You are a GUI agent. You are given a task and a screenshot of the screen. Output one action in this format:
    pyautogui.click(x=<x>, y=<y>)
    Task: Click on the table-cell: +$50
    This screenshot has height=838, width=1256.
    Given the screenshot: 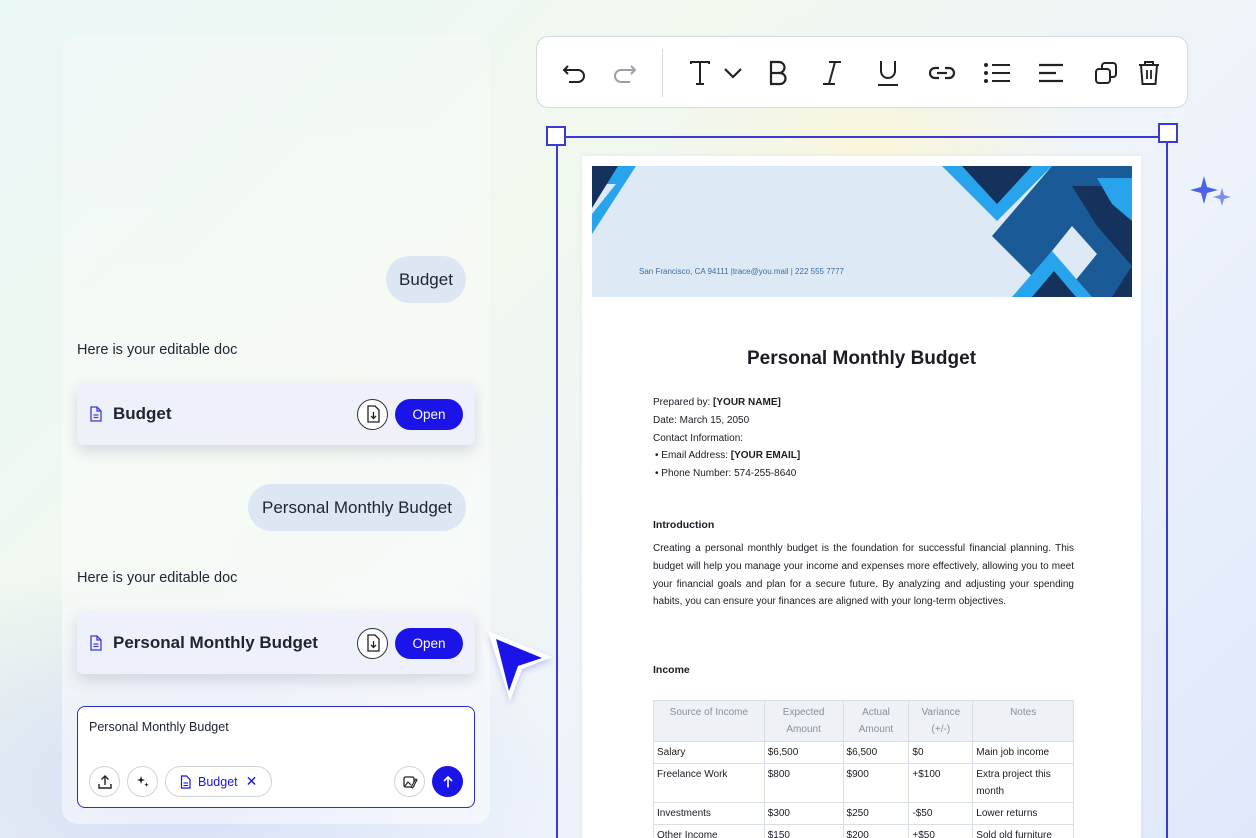 What is the action you would take?
    pyautogui.click(x=941, y=831)
    